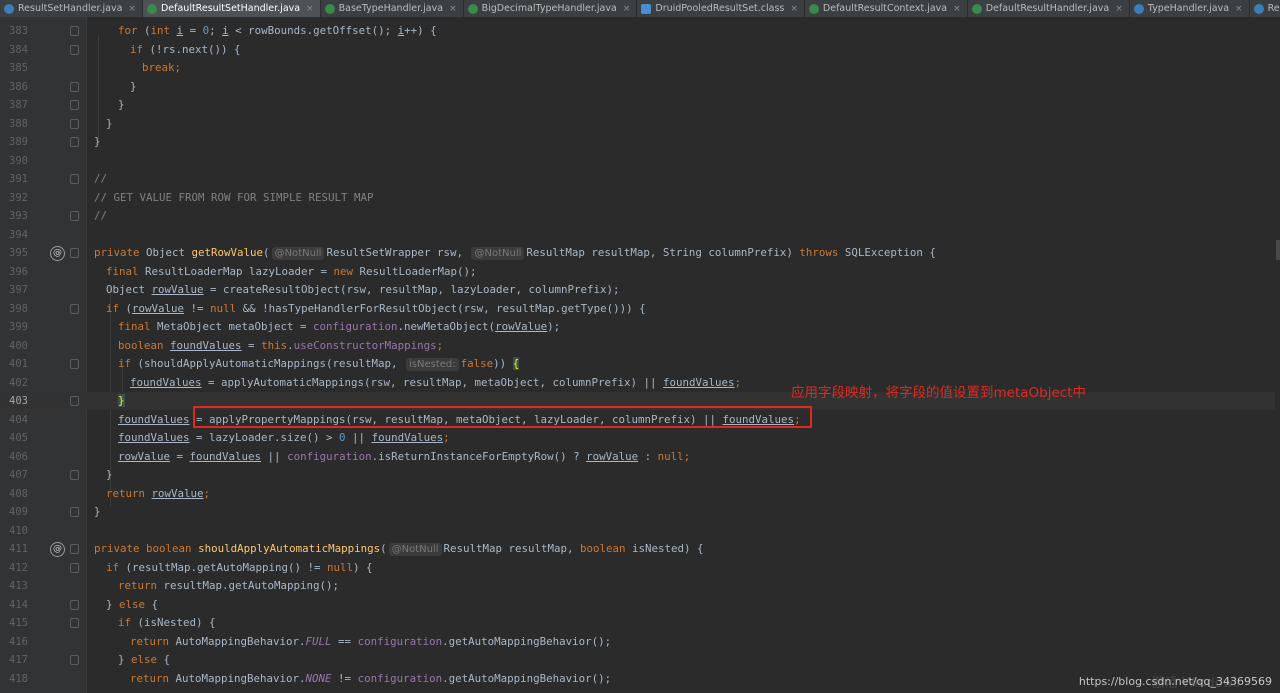 The height and width of the screenshot is (693, 1280). Describe the element at coordinates (18, 234) in the screenshot. I see `line-number: 394` at that location.